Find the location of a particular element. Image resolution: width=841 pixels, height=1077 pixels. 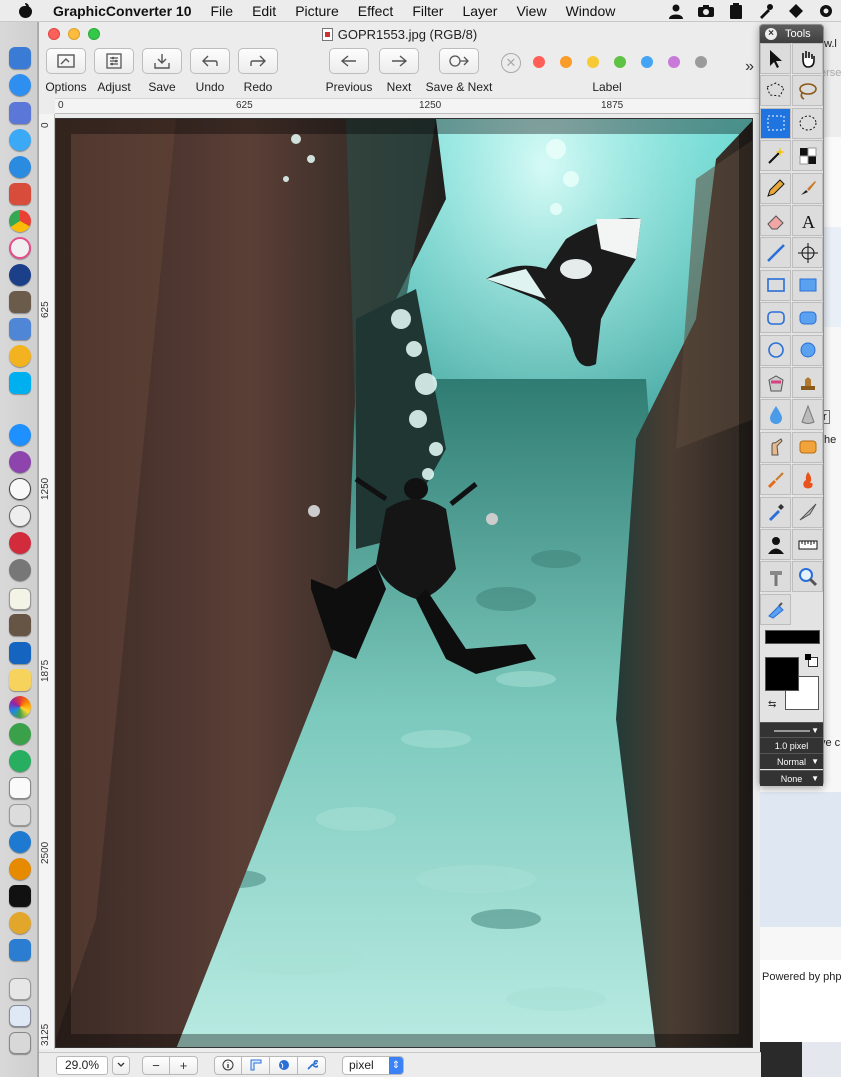

filled-oval-tool is located at coordinates (807, 350).